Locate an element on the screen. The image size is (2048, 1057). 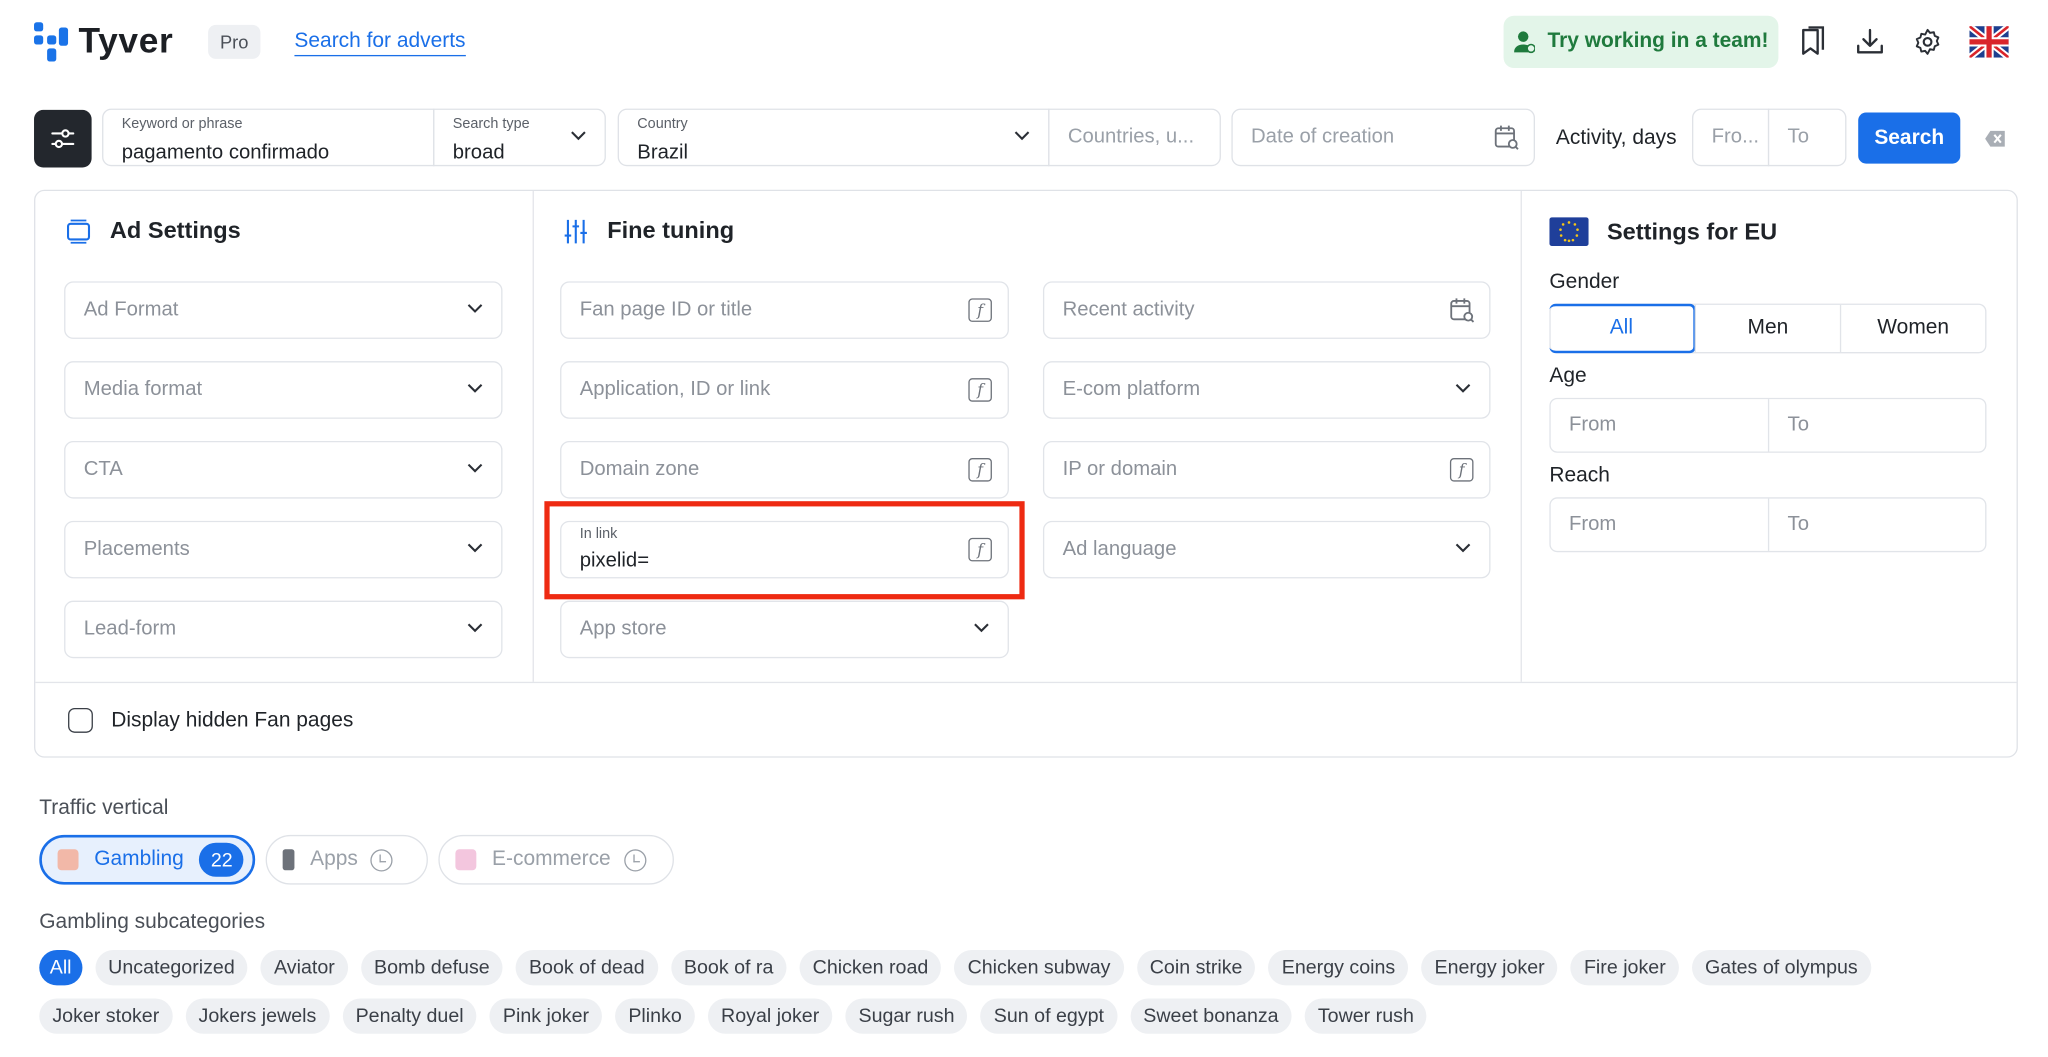
subcategory-tag: Bomb defuse is located at coordinates (431, 968).